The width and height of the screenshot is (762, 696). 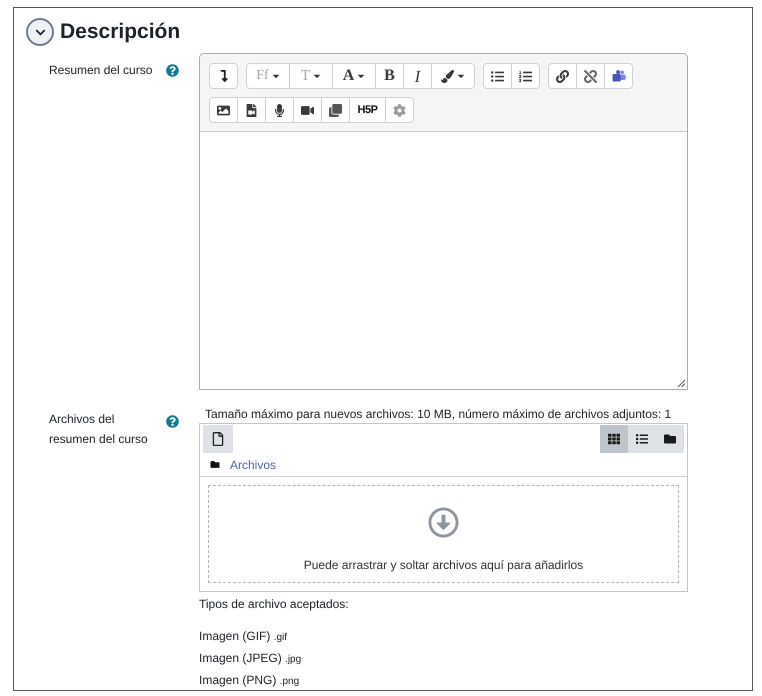 What do you see at coordinates (444, 565) in the screenshot?
I see `drop-zone-text: Puede arrastrar y soltar archivos aquí para añadirlos` at bounding box center [444, 565].